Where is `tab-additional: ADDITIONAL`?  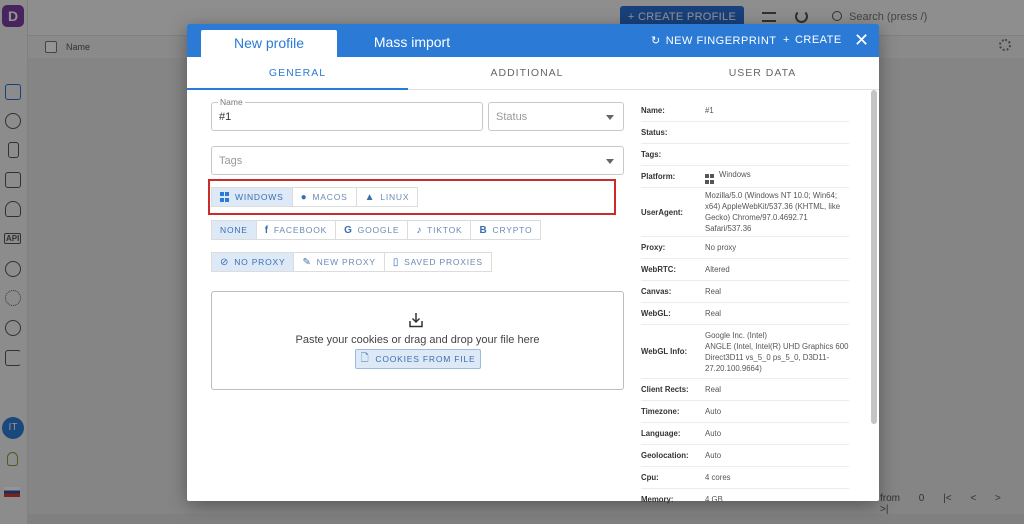
tab-additional: ADDITIONAL is located at coordinates (527, 73).